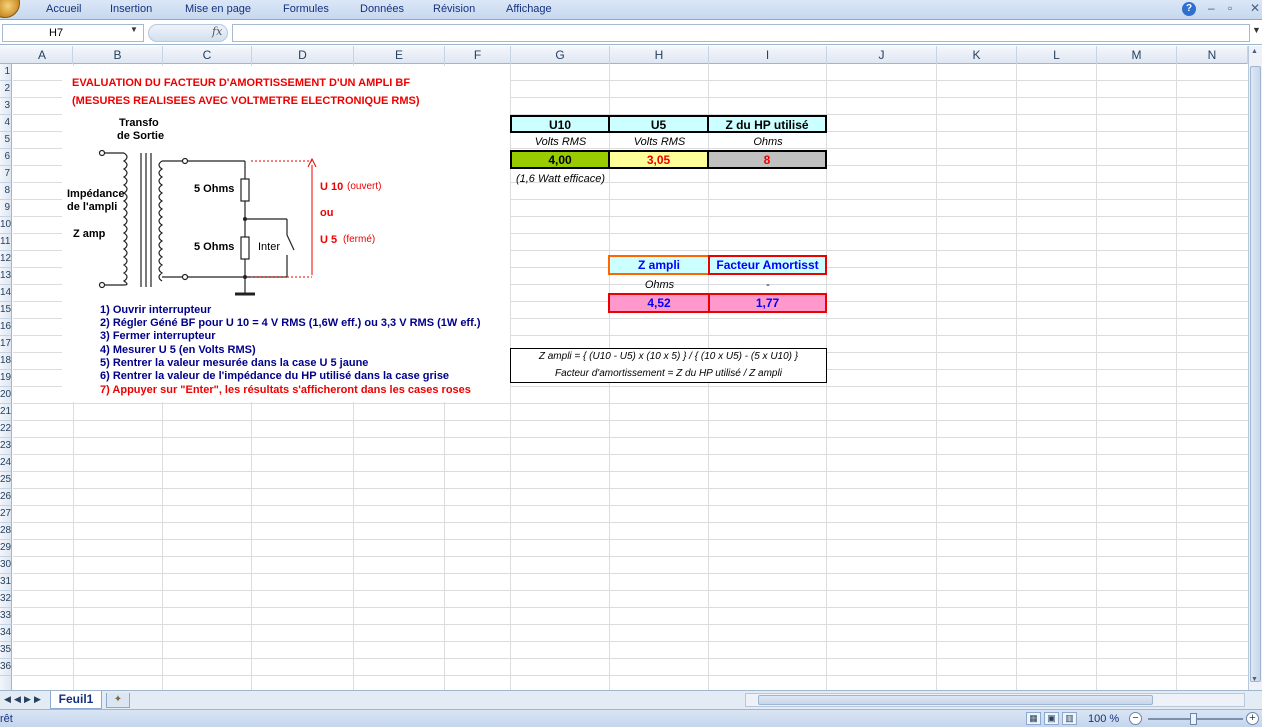  I want to click on row-header: 19, so click(5, 378).